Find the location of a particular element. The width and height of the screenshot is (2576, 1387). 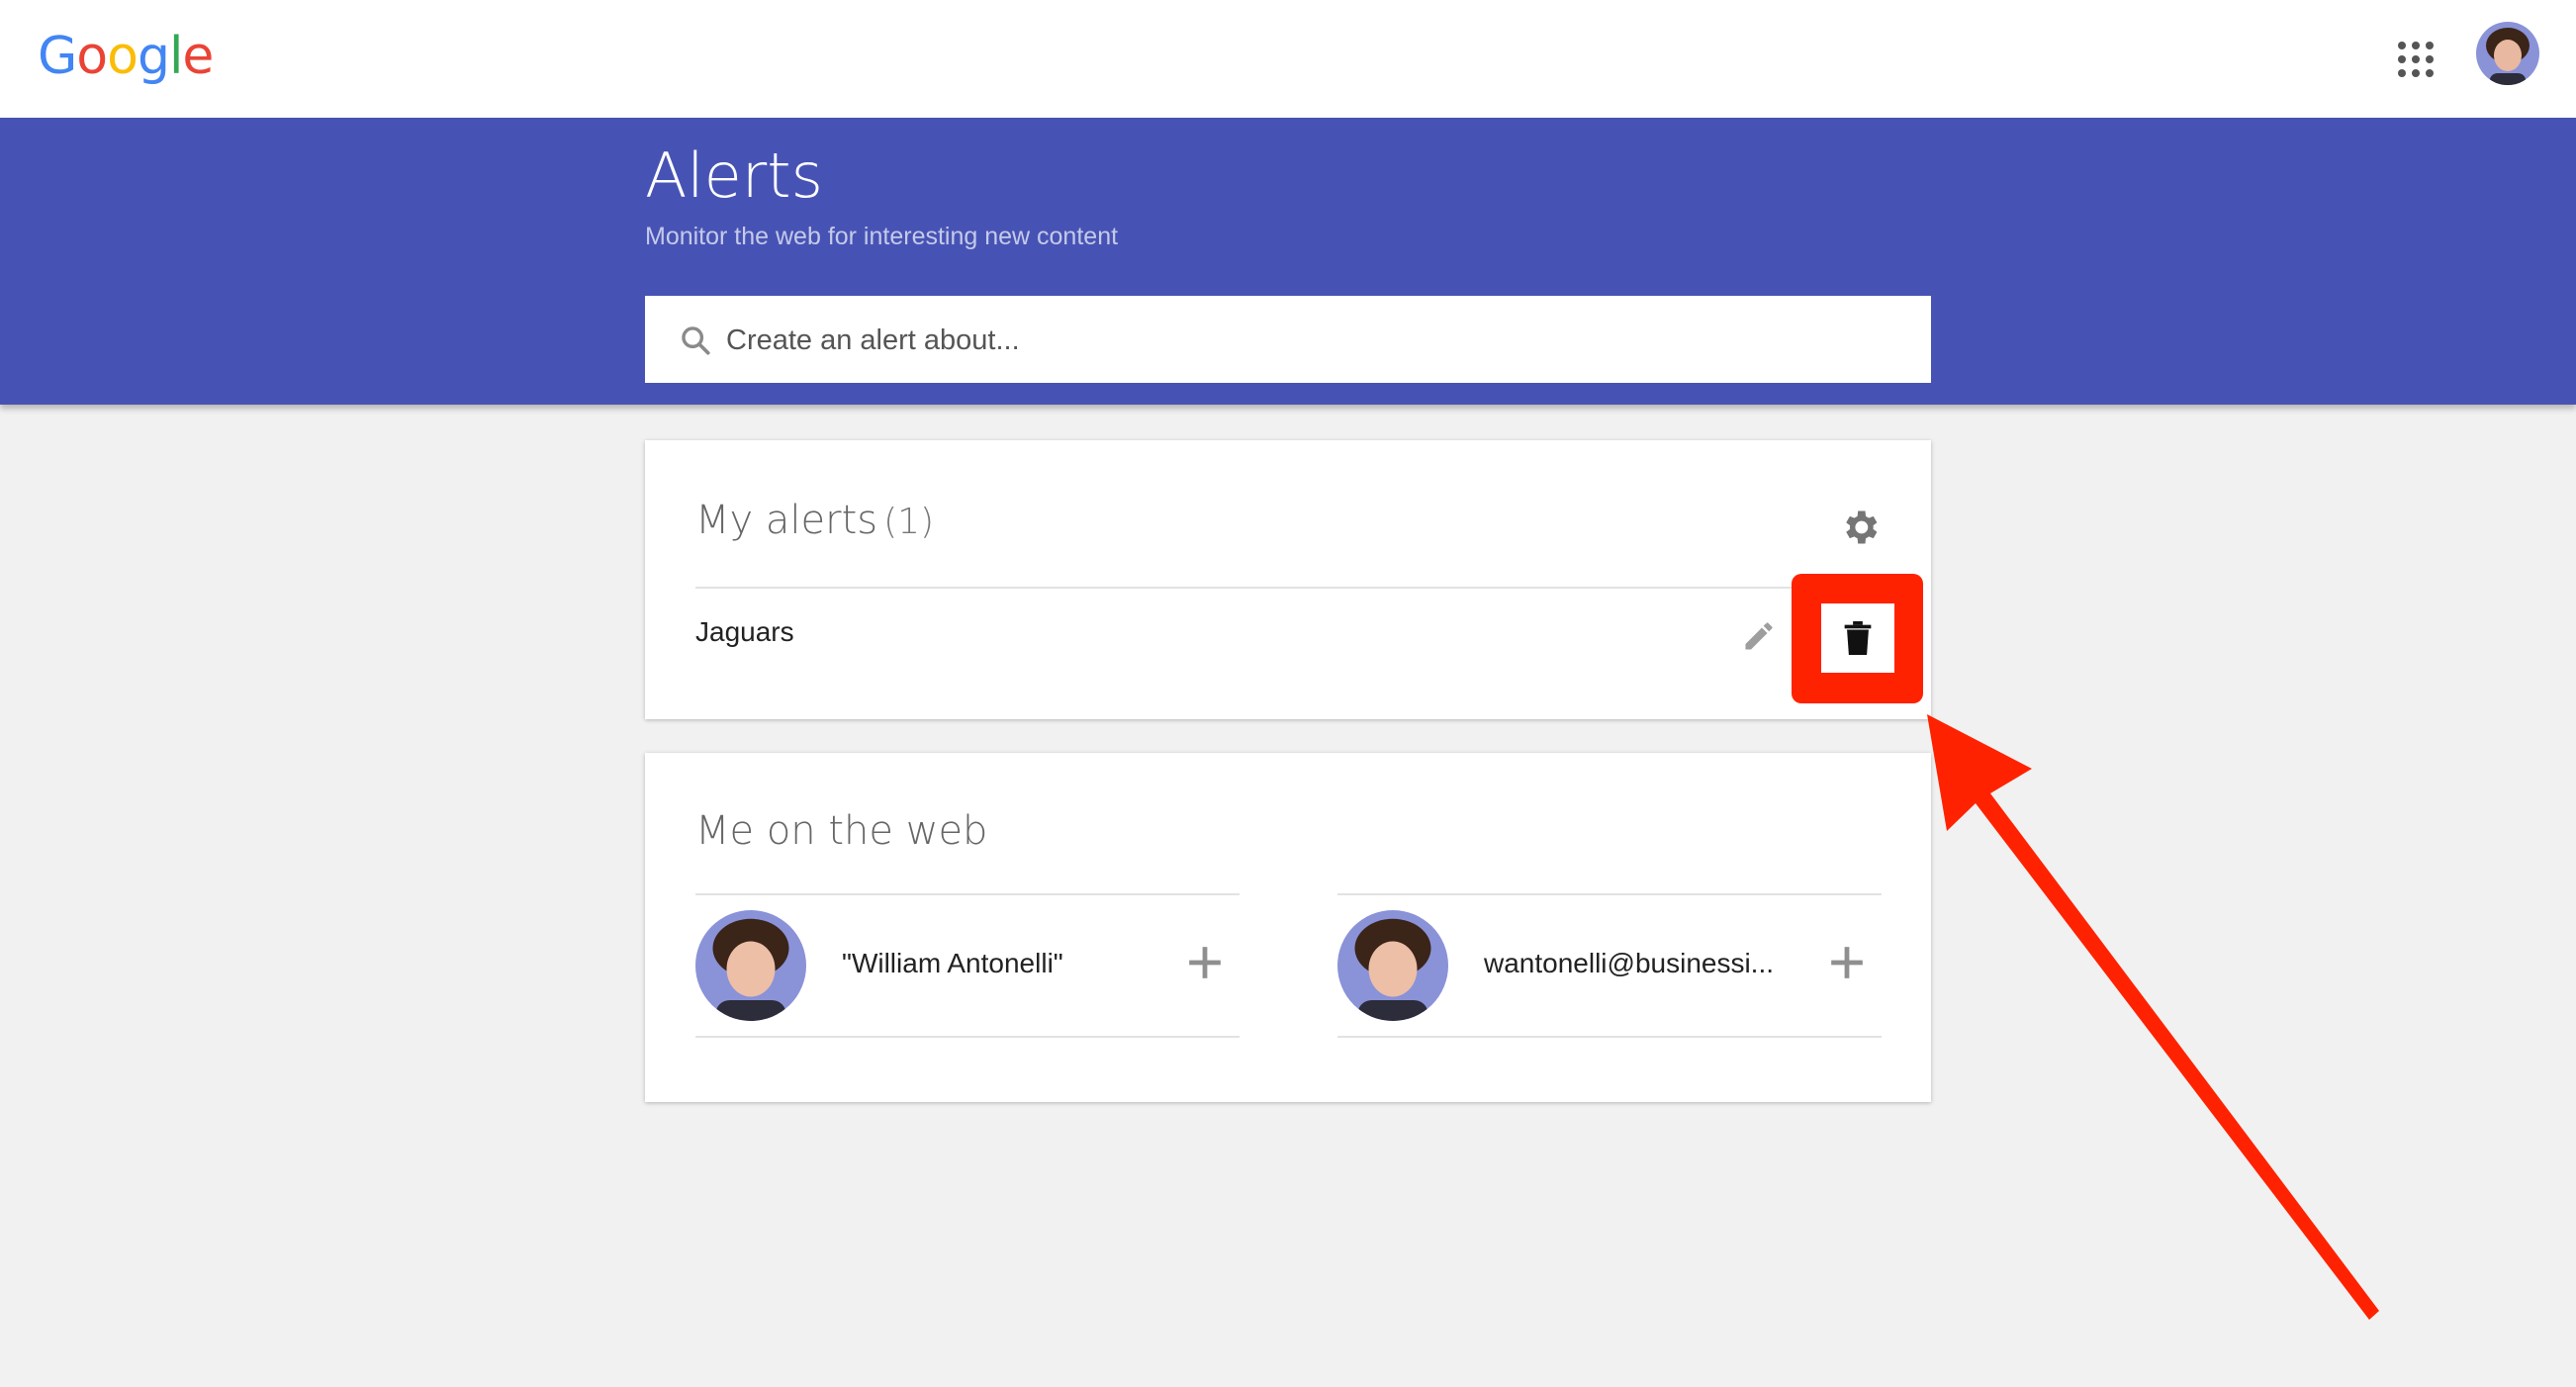

alert-item-label: Jaguars is located at coordinates (744, 632).